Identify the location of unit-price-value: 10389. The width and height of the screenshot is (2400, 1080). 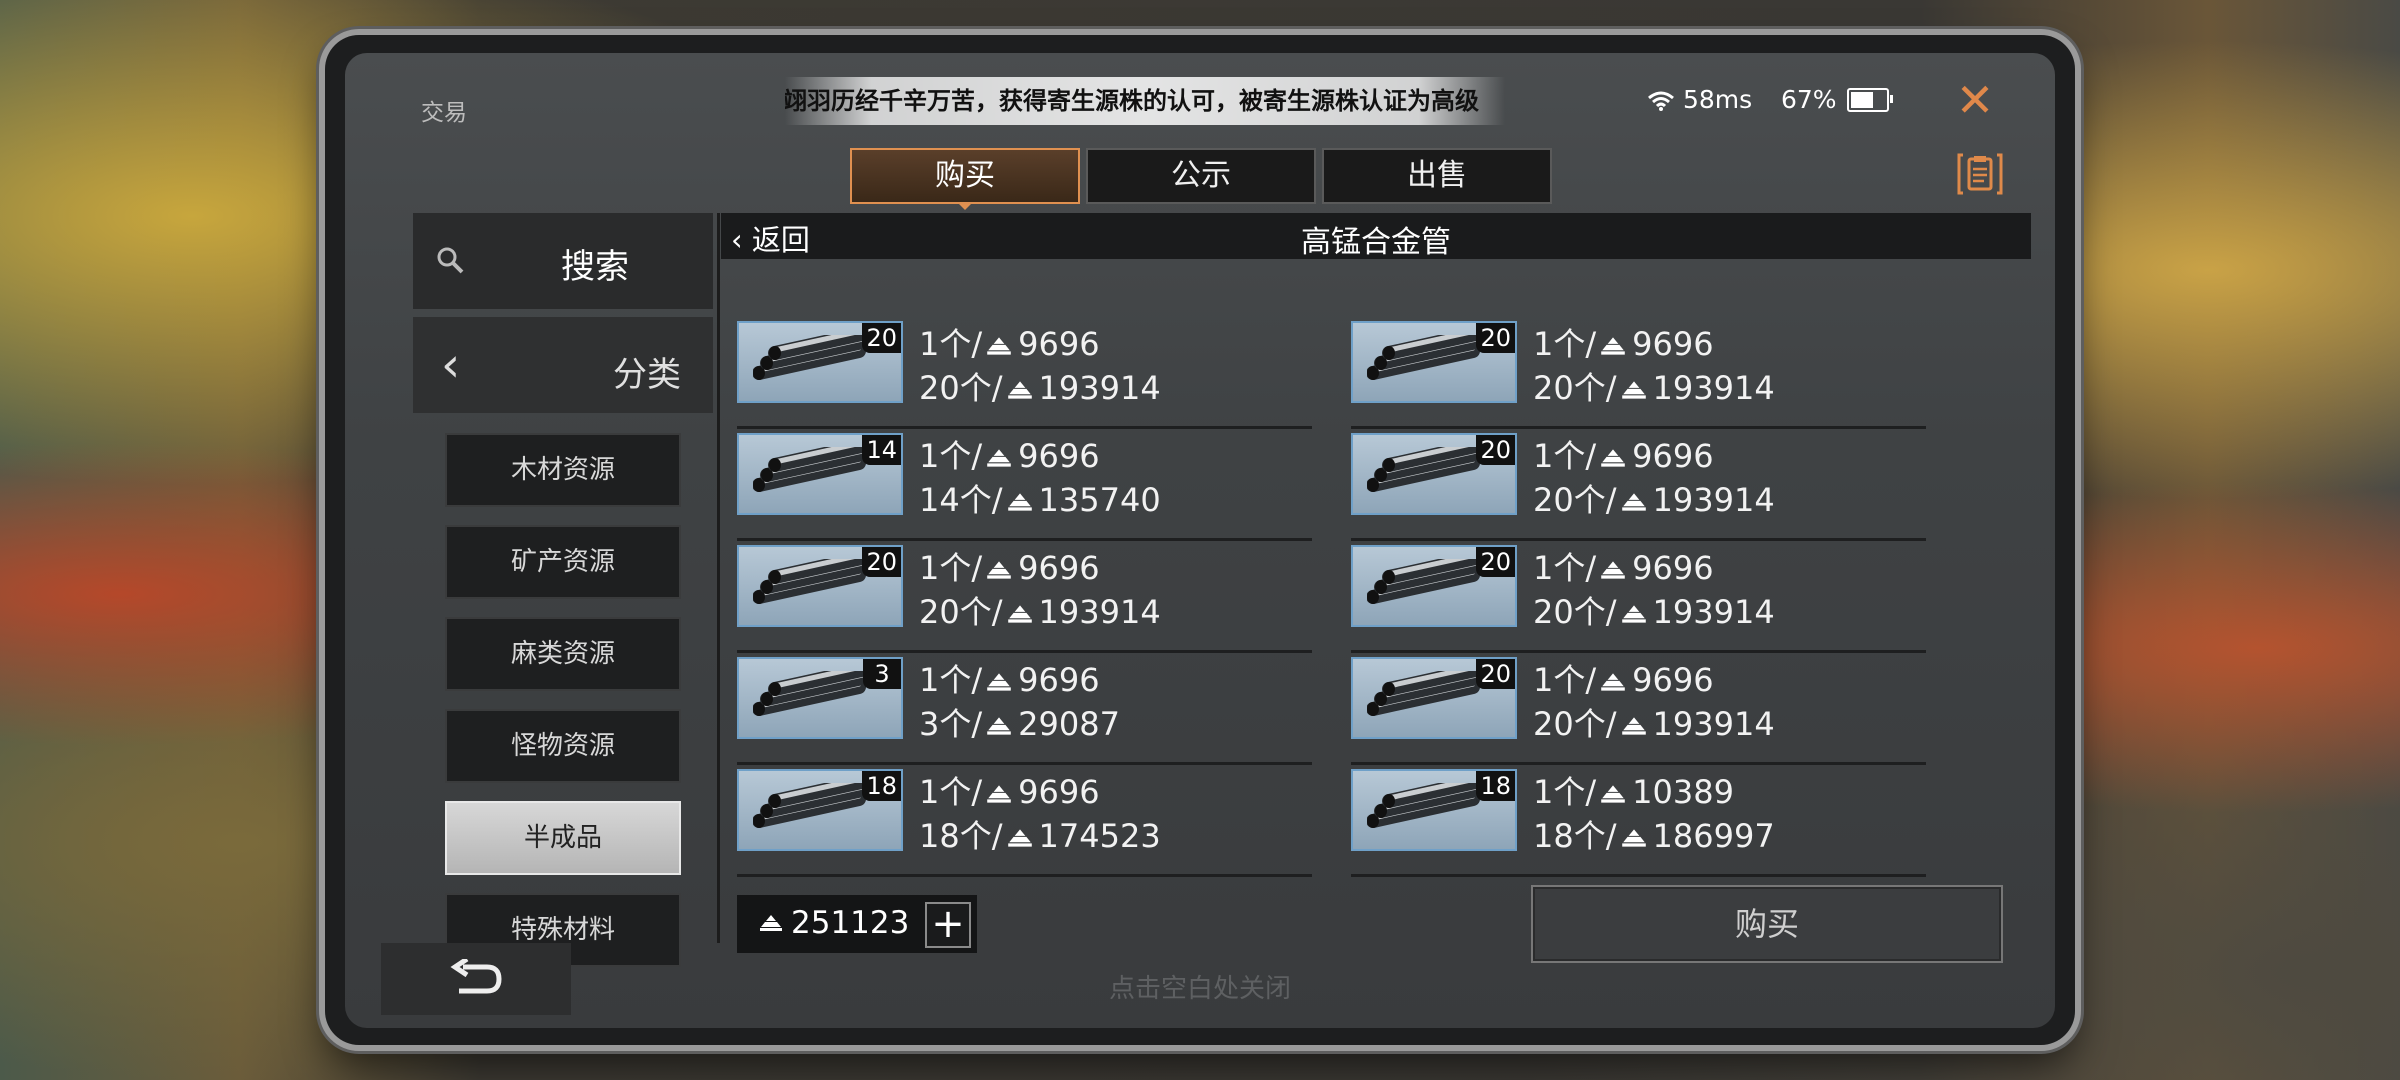
(1683, 792).